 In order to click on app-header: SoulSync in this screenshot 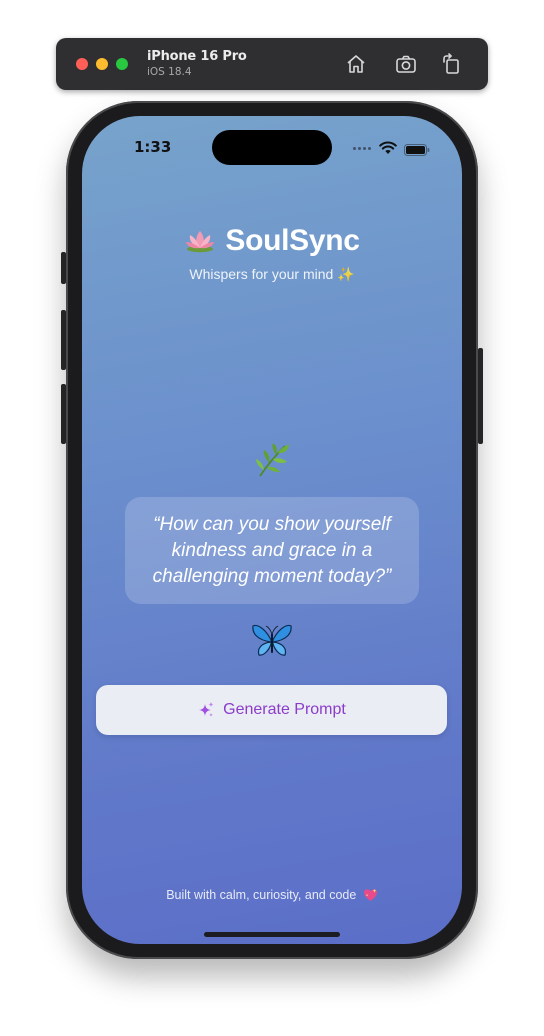, I will do `click(272, 244)`.